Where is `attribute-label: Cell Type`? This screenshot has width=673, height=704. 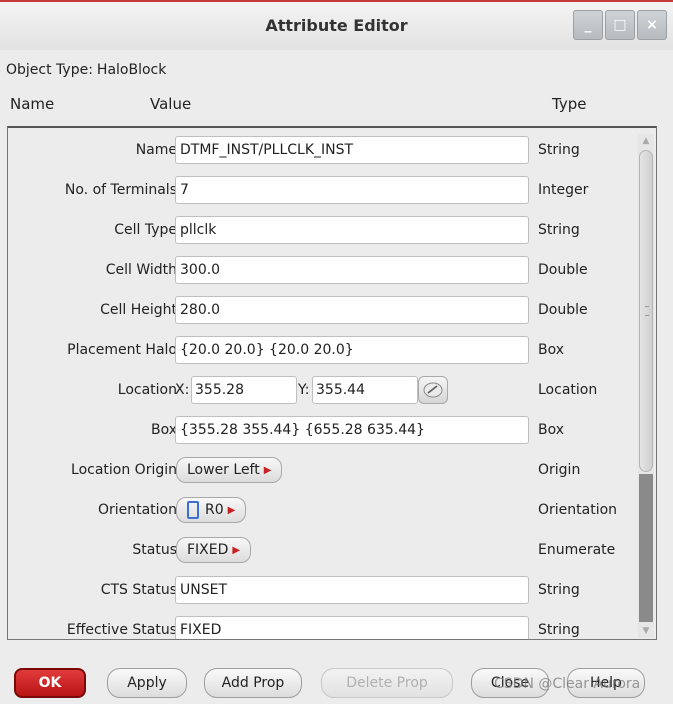
attribute-label: Cell Type is located at coordinates (145, 230).